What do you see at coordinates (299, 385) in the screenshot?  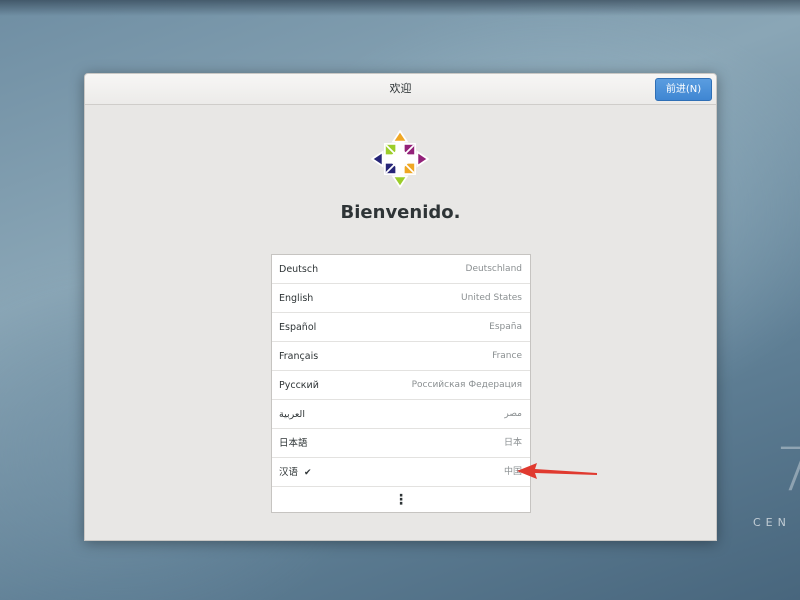 I see `language-name: Русский` at bounding box center [299, 385].